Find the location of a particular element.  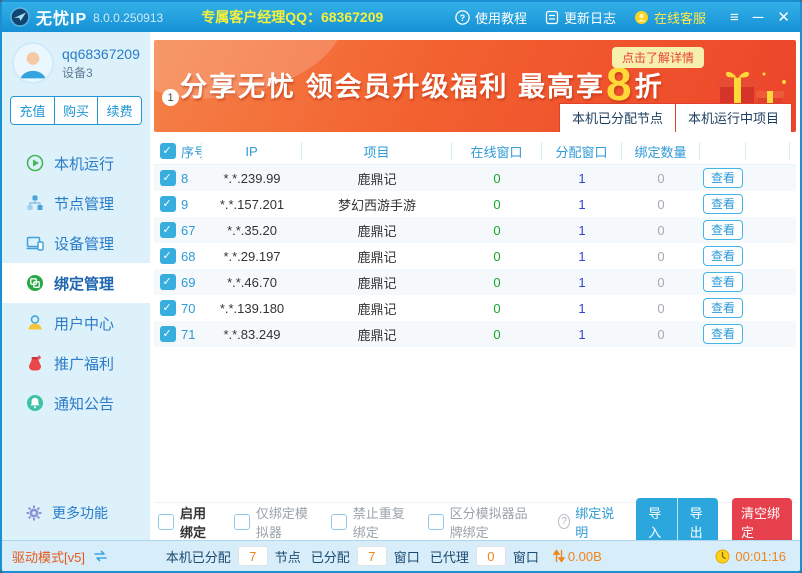

row-seq: 71 is located at coordinates (188, 334).